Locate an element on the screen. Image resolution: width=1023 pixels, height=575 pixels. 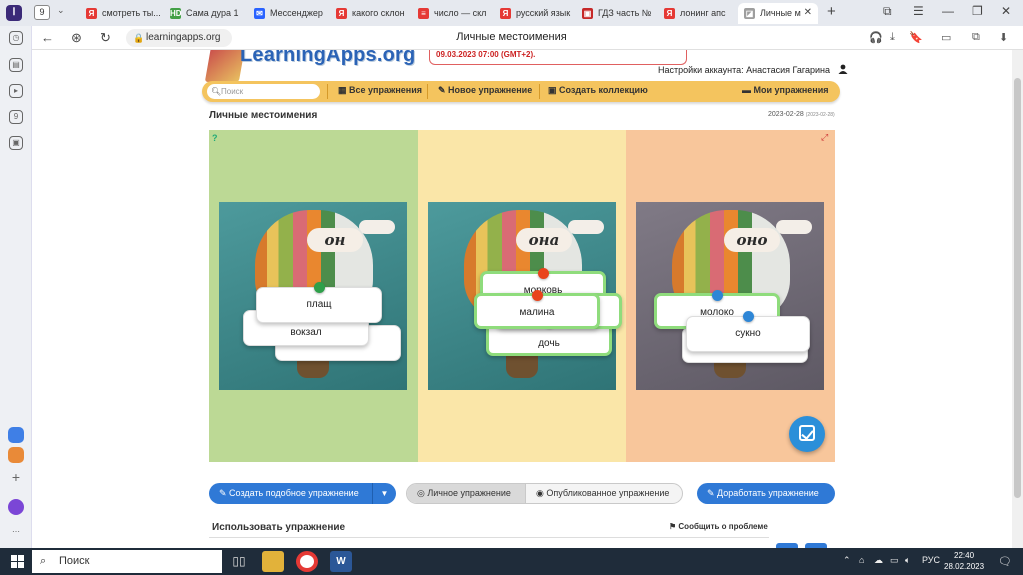
file-explorer-icon is located at coordinates (273, 561).